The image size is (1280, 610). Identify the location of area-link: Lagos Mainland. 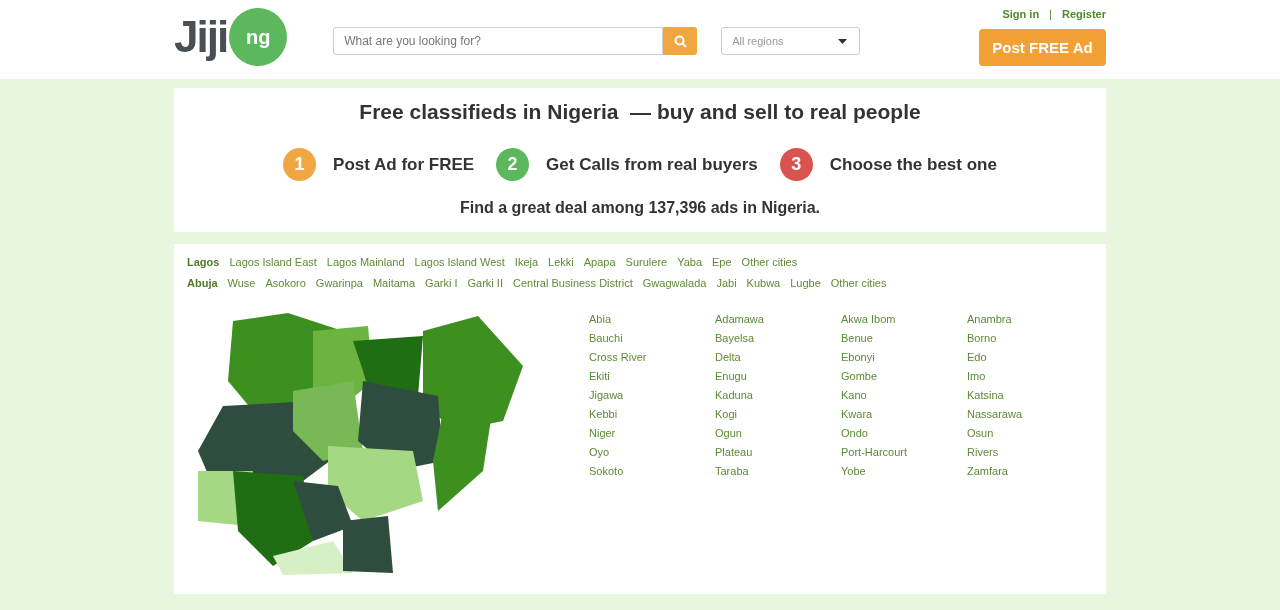
(365, 262).